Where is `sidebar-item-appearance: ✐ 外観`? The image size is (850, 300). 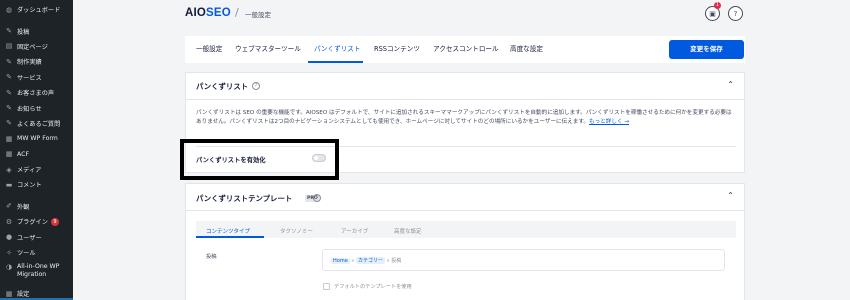
sidebar-item-appearance: ✐ 外観 is located at coordinates (36, 206).